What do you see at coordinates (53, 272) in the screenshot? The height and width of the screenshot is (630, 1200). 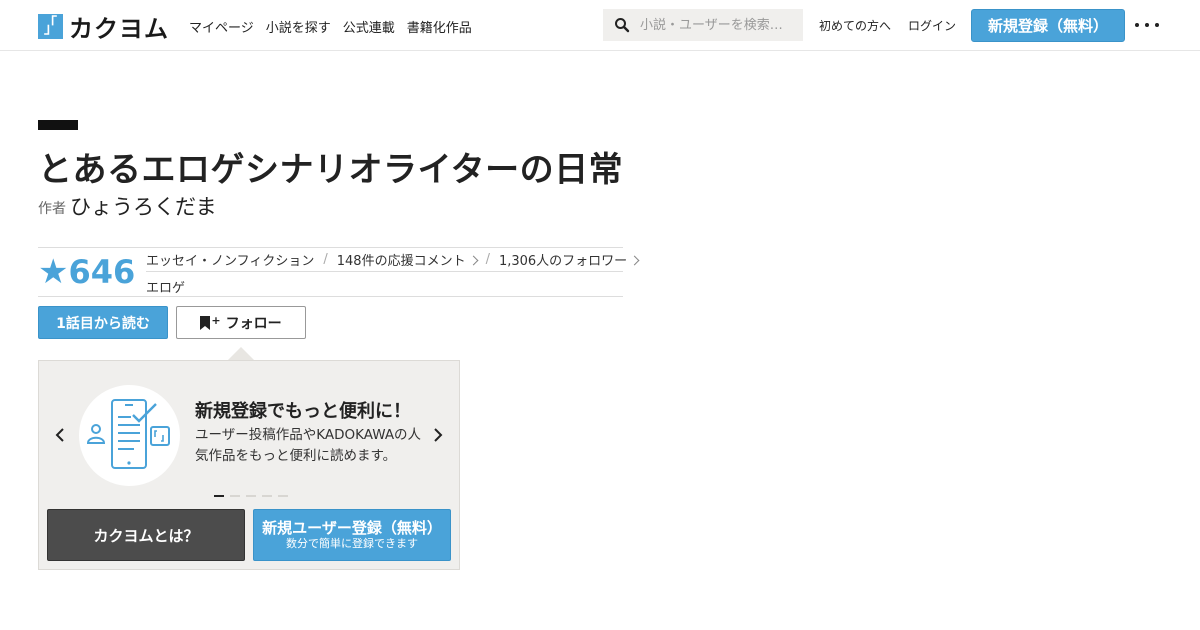 I see `star-icon: ★` at bounding box center [53, 272].